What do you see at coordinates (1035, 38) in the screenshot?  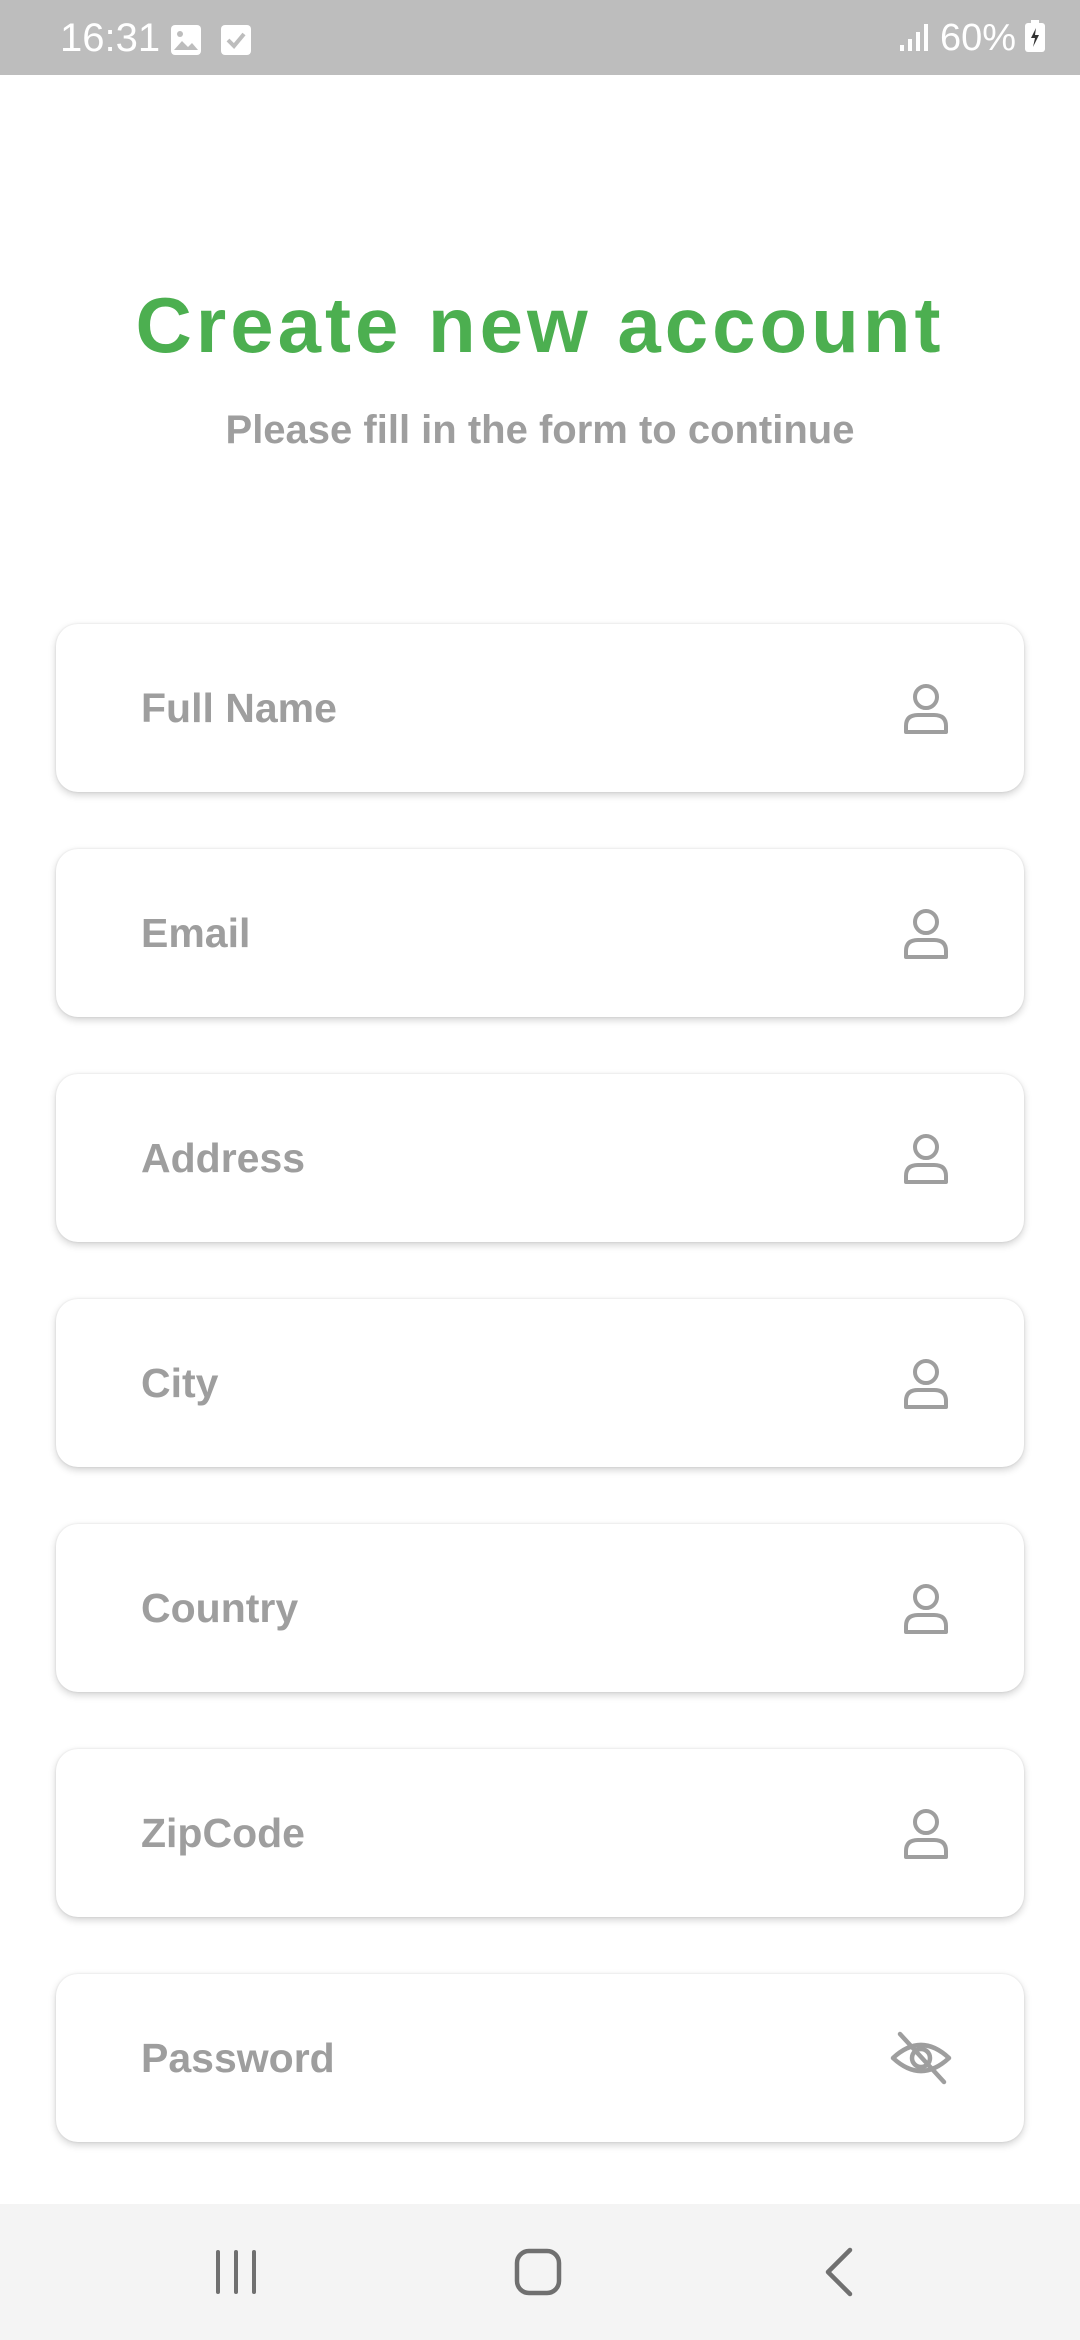 I see `battery-icon` at bounding box center [1035, 38].